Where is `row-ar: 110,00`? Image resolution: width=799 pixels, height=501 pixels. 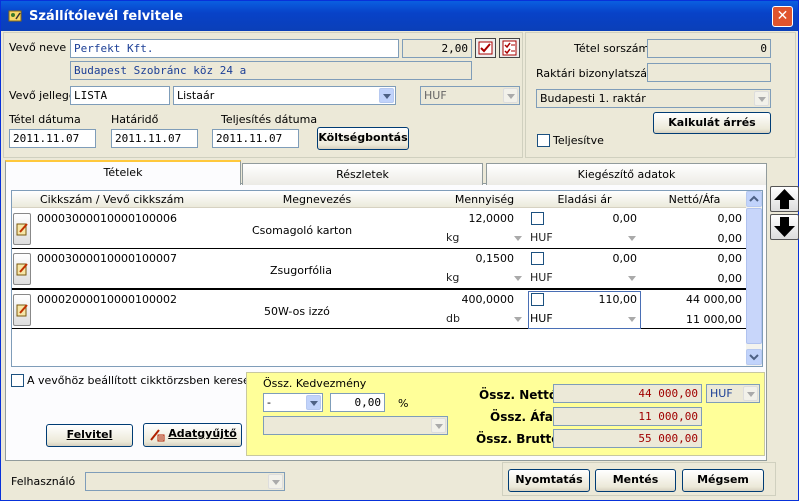
row-ar: 110,00 is located at coordinates (618, 299).